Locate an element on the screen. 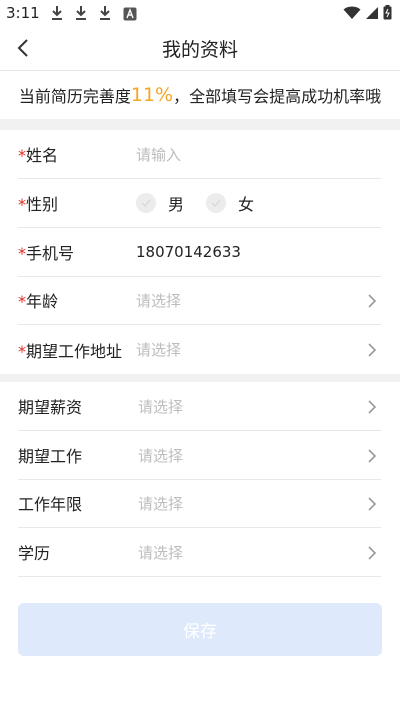 The image size is (400, 710). nav-bar: 我的资料 is located at coordinates (200, 48).